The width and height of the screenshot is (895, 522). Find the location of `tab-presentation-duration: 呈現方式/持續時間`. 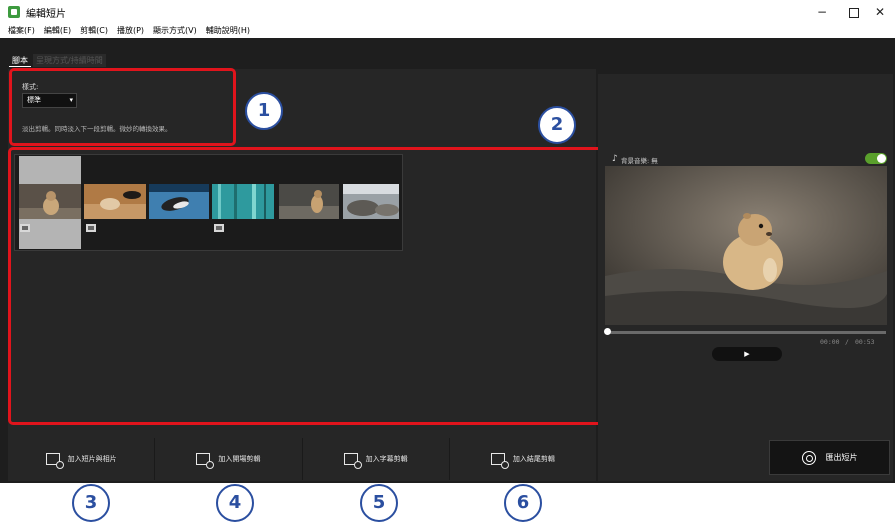

tab-presentation-duration: 呈現方式/持續時間 is located at coordinates (69, 60).